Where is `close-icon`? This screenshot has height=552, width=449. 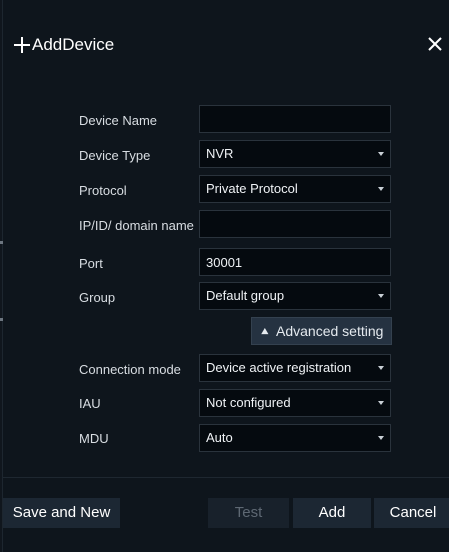 close-icon is located at coordinates (435, 44).